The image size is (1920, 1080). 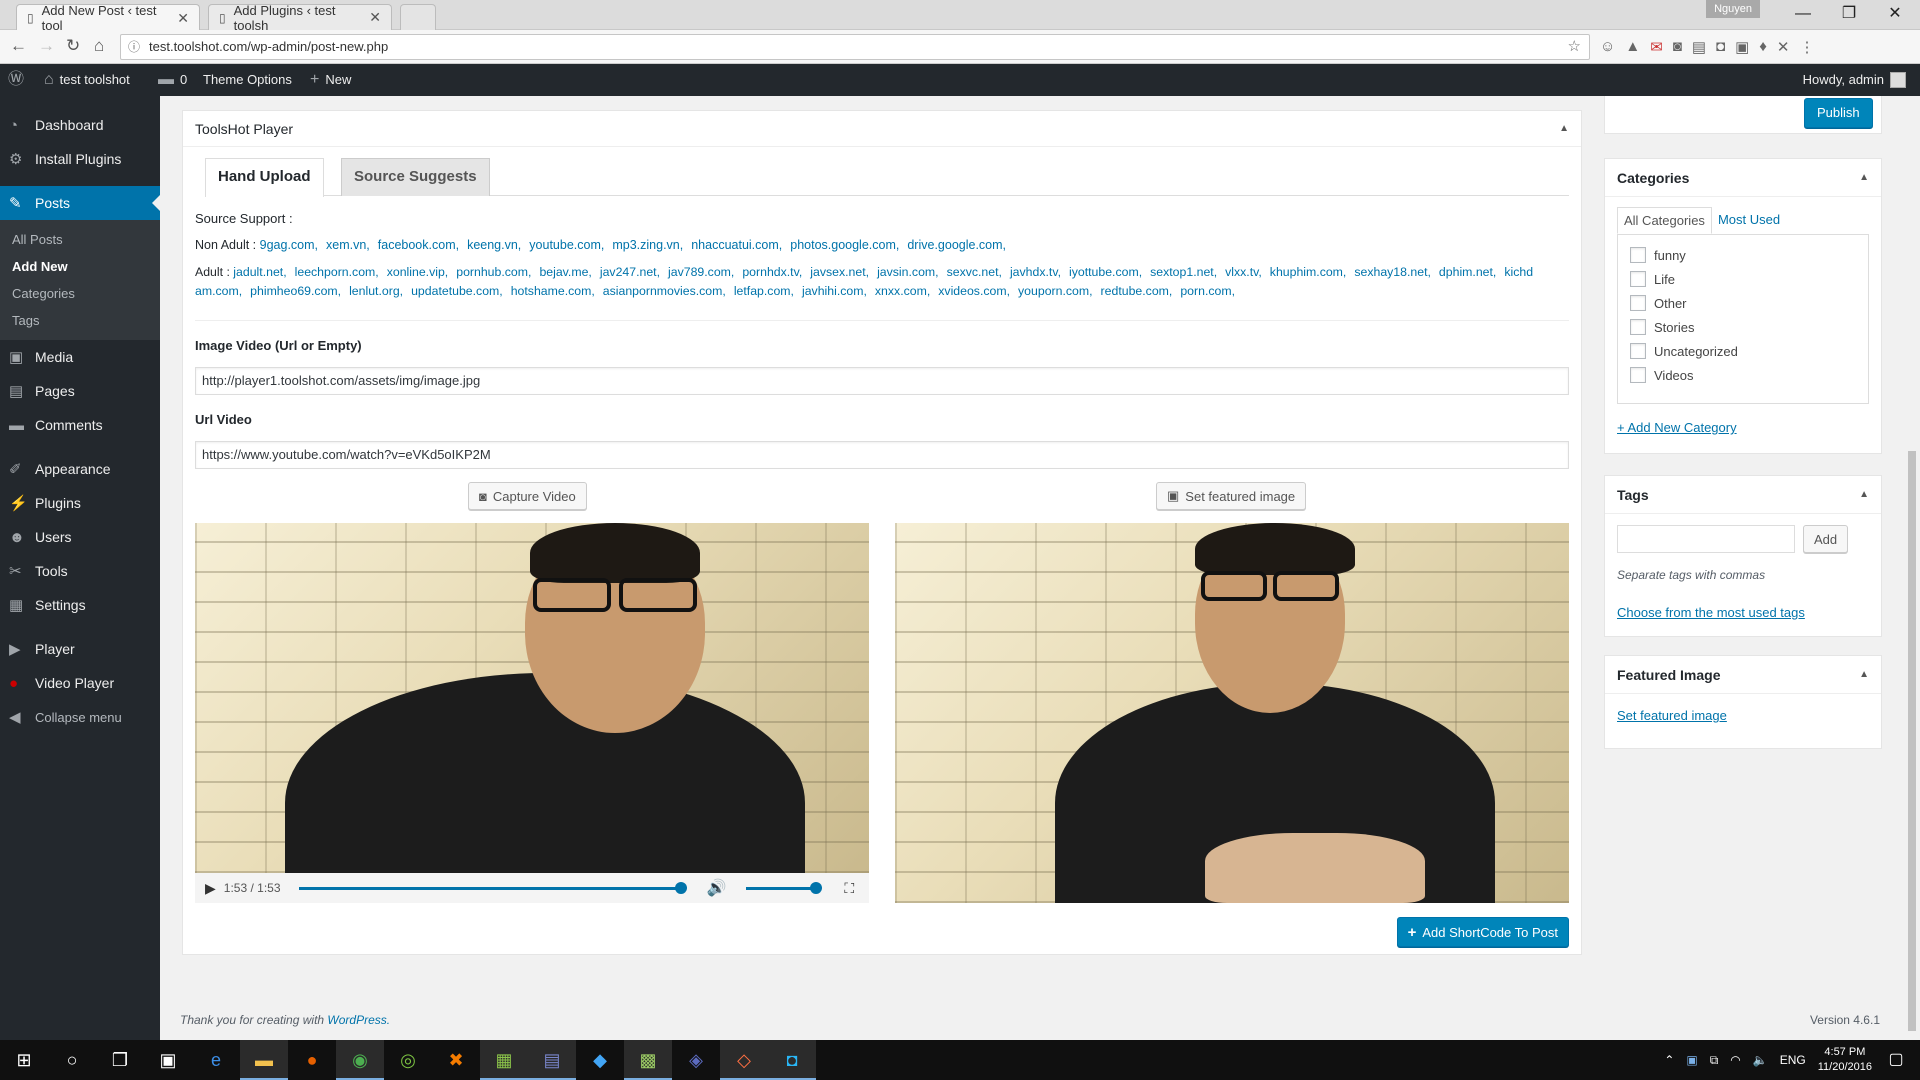 What do you see at coordinates (1308, 272) in the screenshot?
I see `source-link: khuphim.com,` at bounding box center [1308, 272].